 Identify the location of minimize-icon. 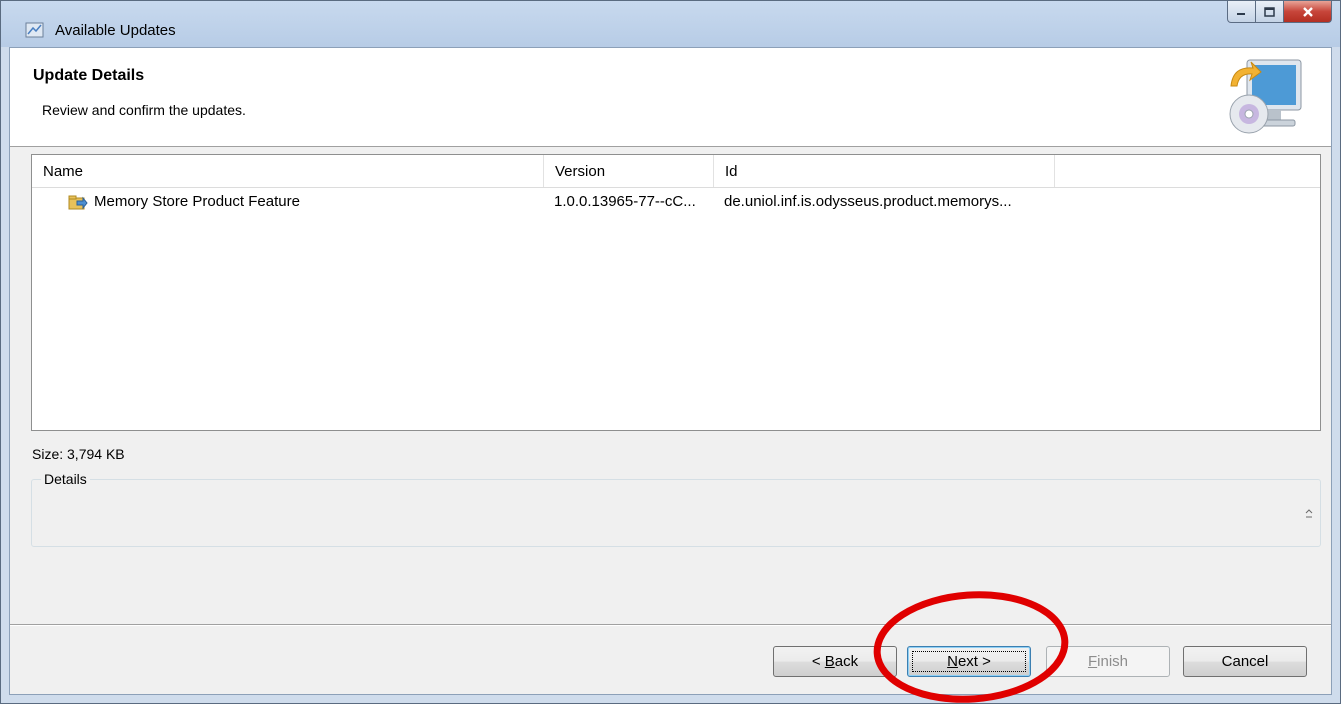
(1241, 13).